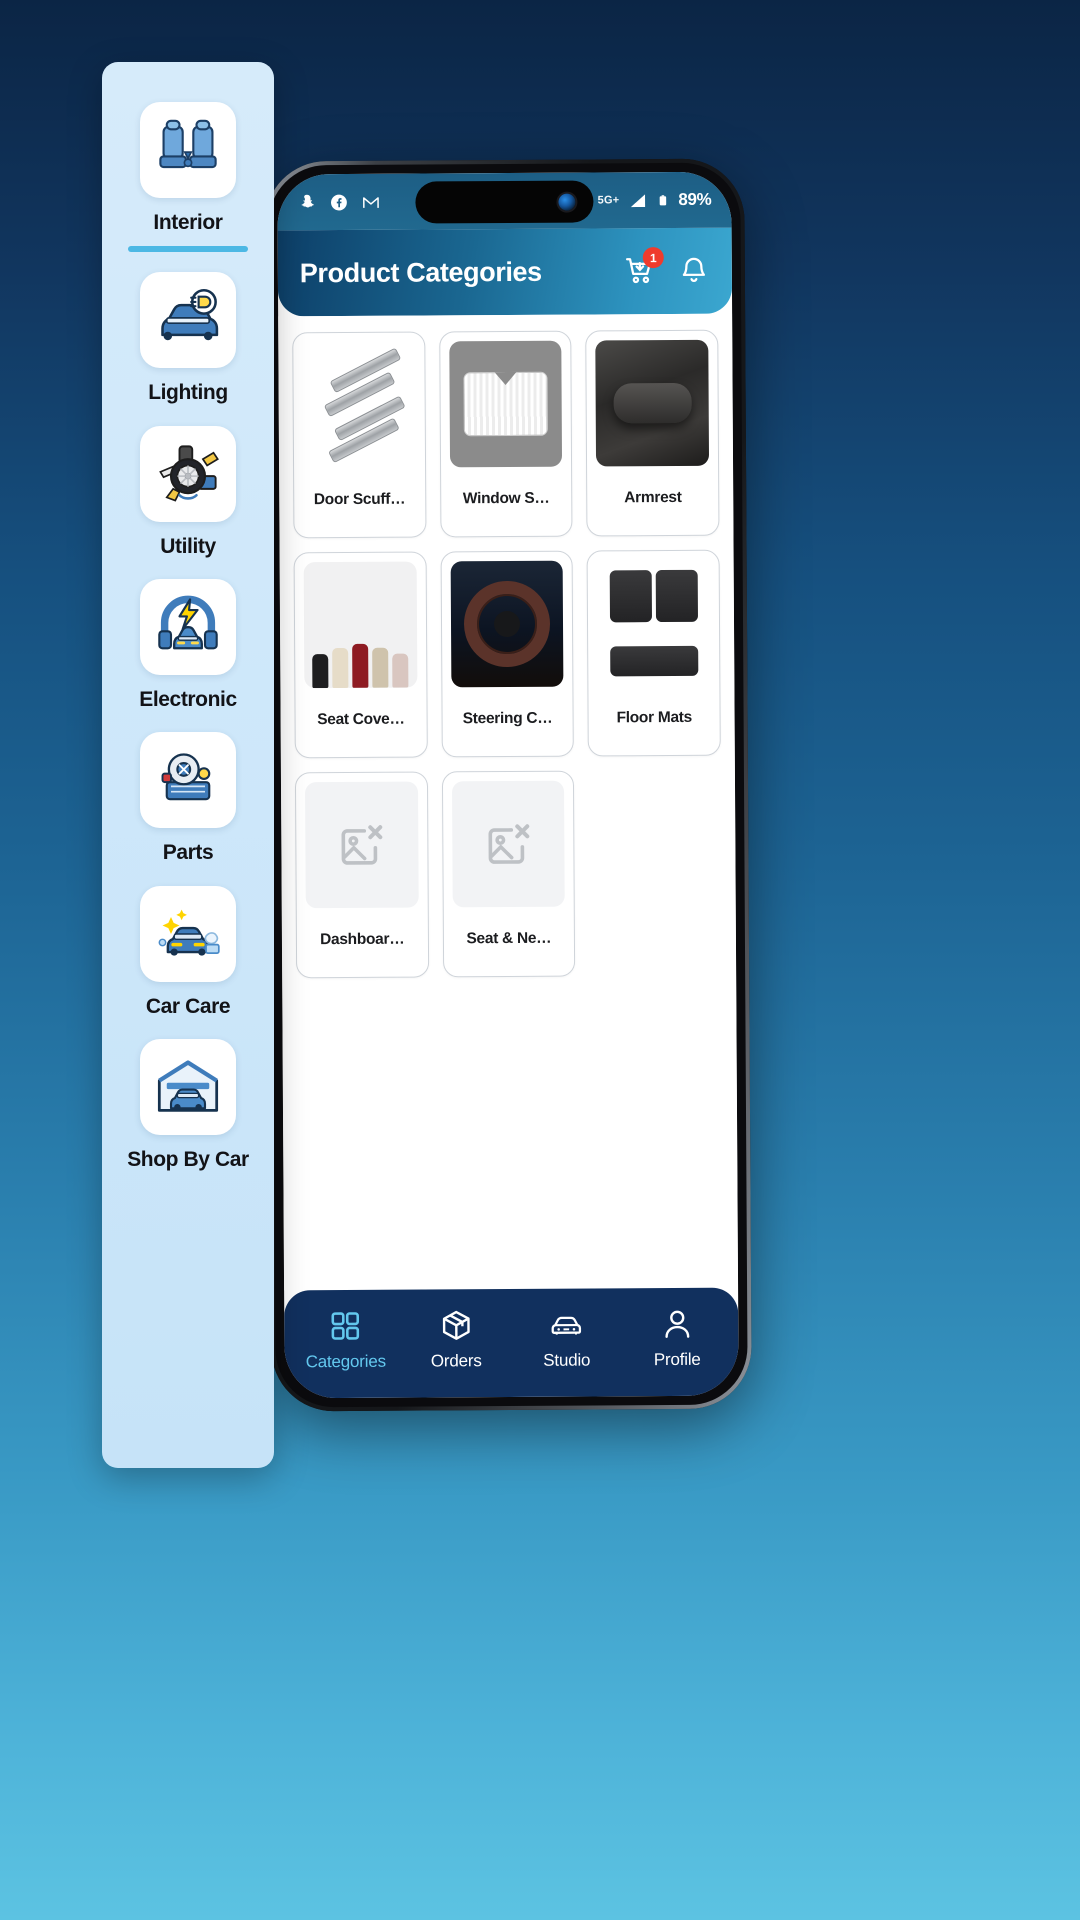 The height and width of the screenshot is (1920, 1080). I want to click on car-engine-icon, so click(186, 777).